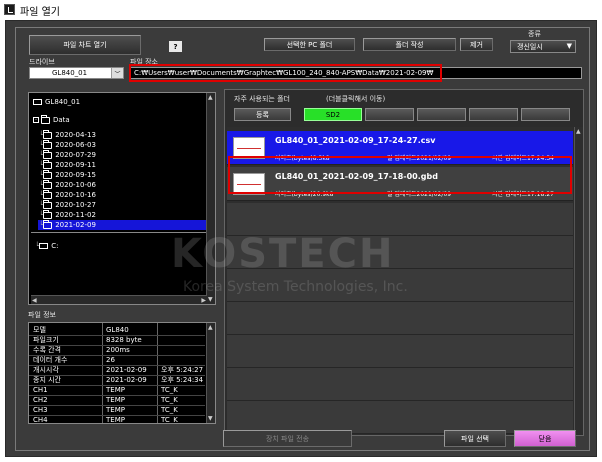 The width and height of the screenshot is (602, 462). I want to click on scroll-right-icon: ▶, so click(203, 300).